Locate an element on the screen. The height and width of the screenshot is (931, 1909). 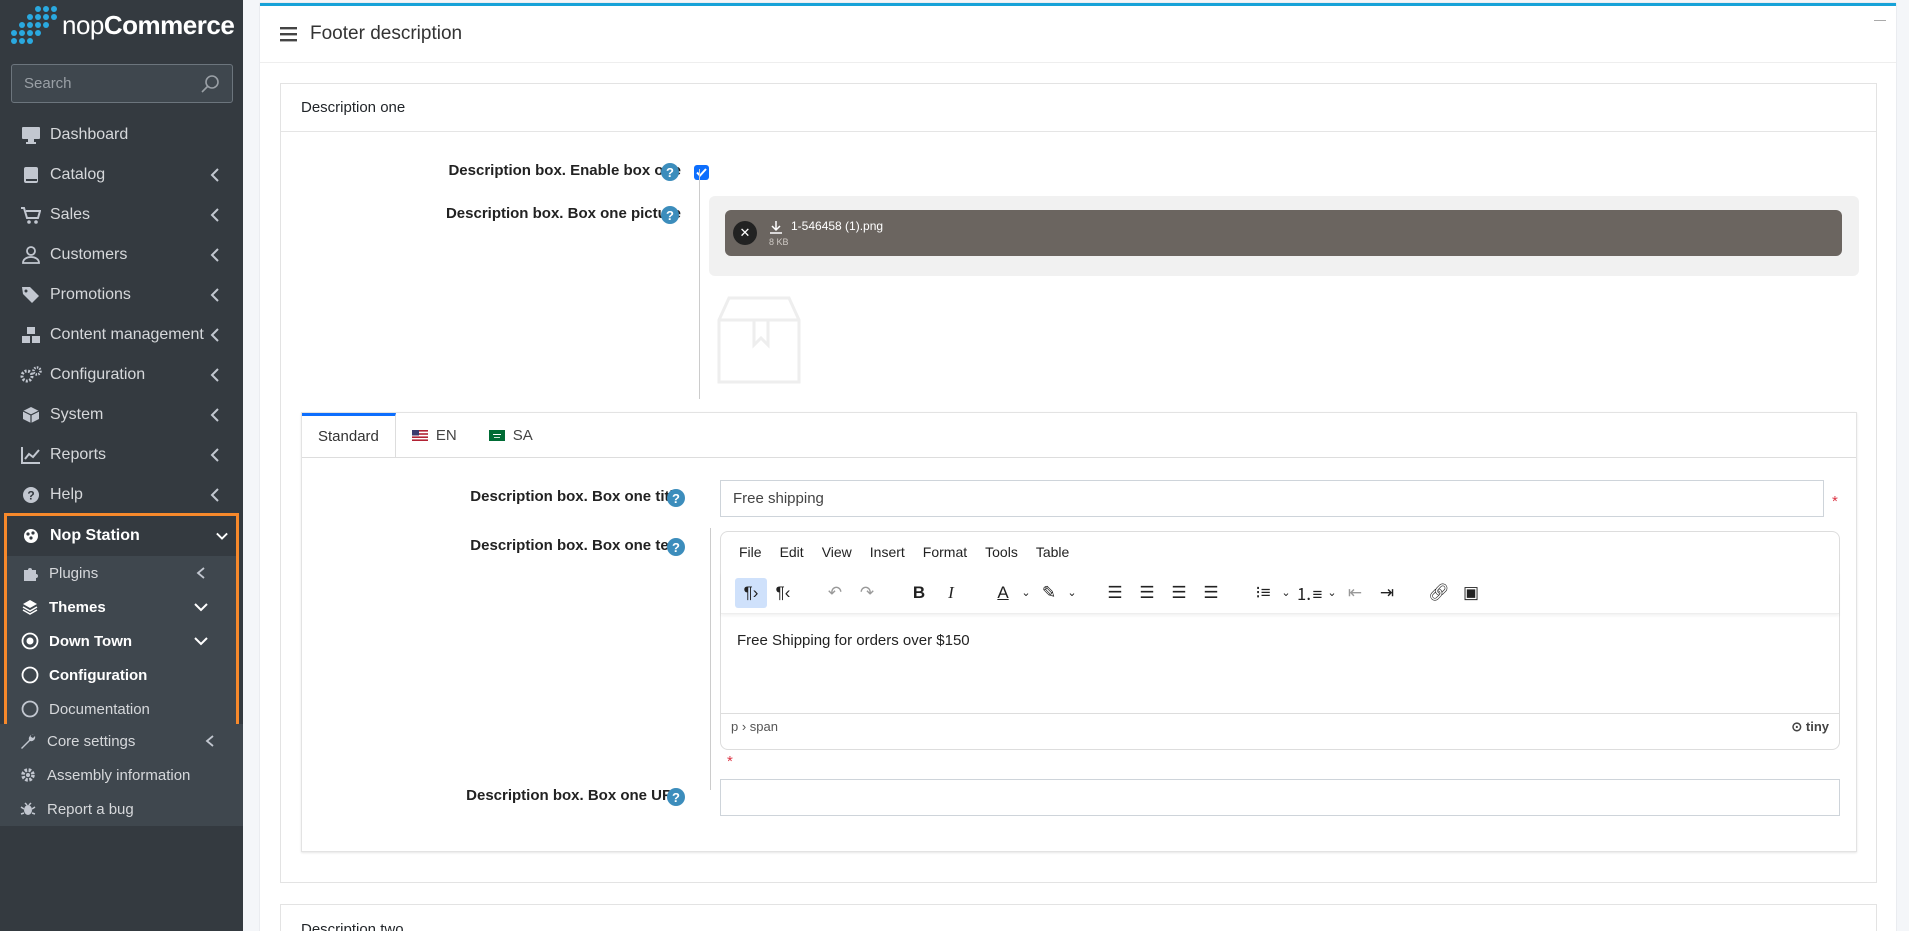
rtl-direction-icon: ¶‹ is located at coordinates (783, 593).